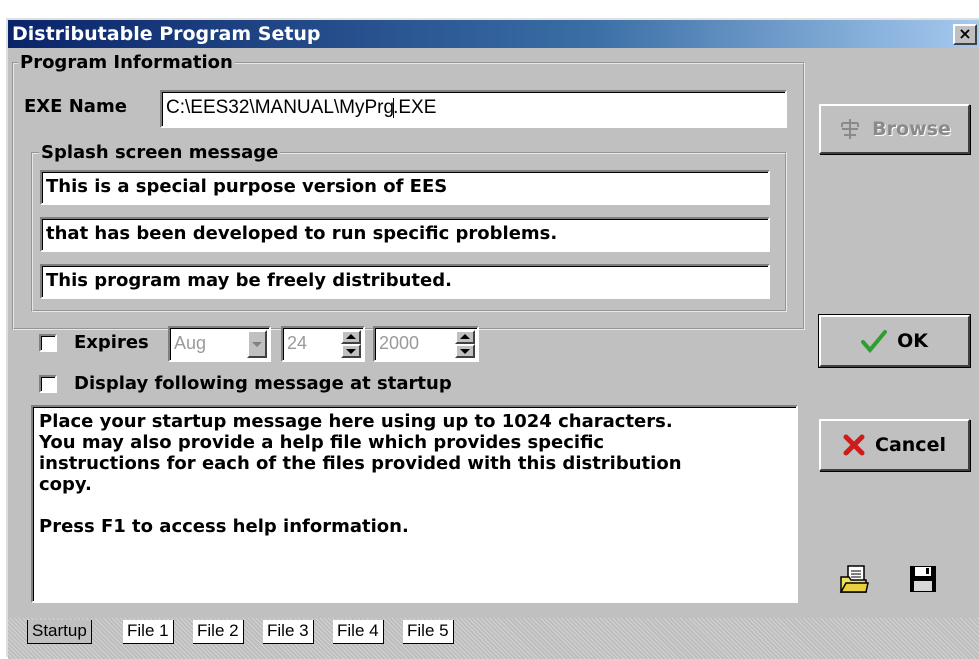 The width and height of the screenshot is (979, 659). I want to click on month-dropdown-button, so click(257, 344).